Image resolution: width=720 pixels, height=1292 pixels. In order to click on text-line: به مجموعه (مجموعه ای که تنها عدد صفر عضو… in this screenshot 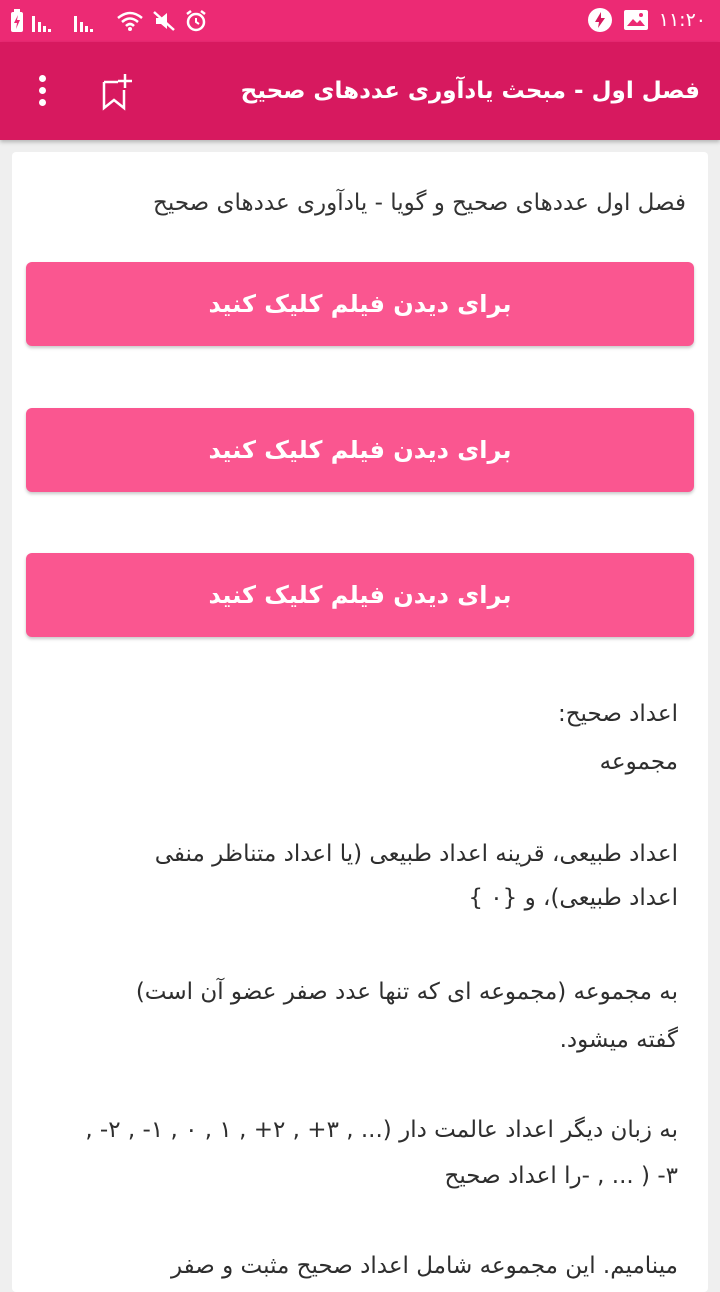, I will do `click(406, 992)`.